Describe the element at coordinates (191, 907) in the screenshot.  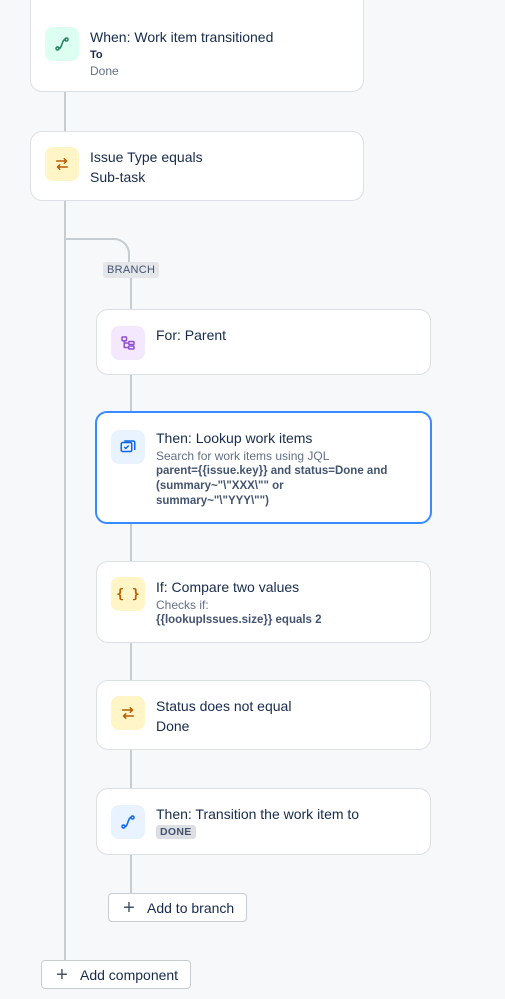
I see `add-to-branch-label: Add to branch` at that location.